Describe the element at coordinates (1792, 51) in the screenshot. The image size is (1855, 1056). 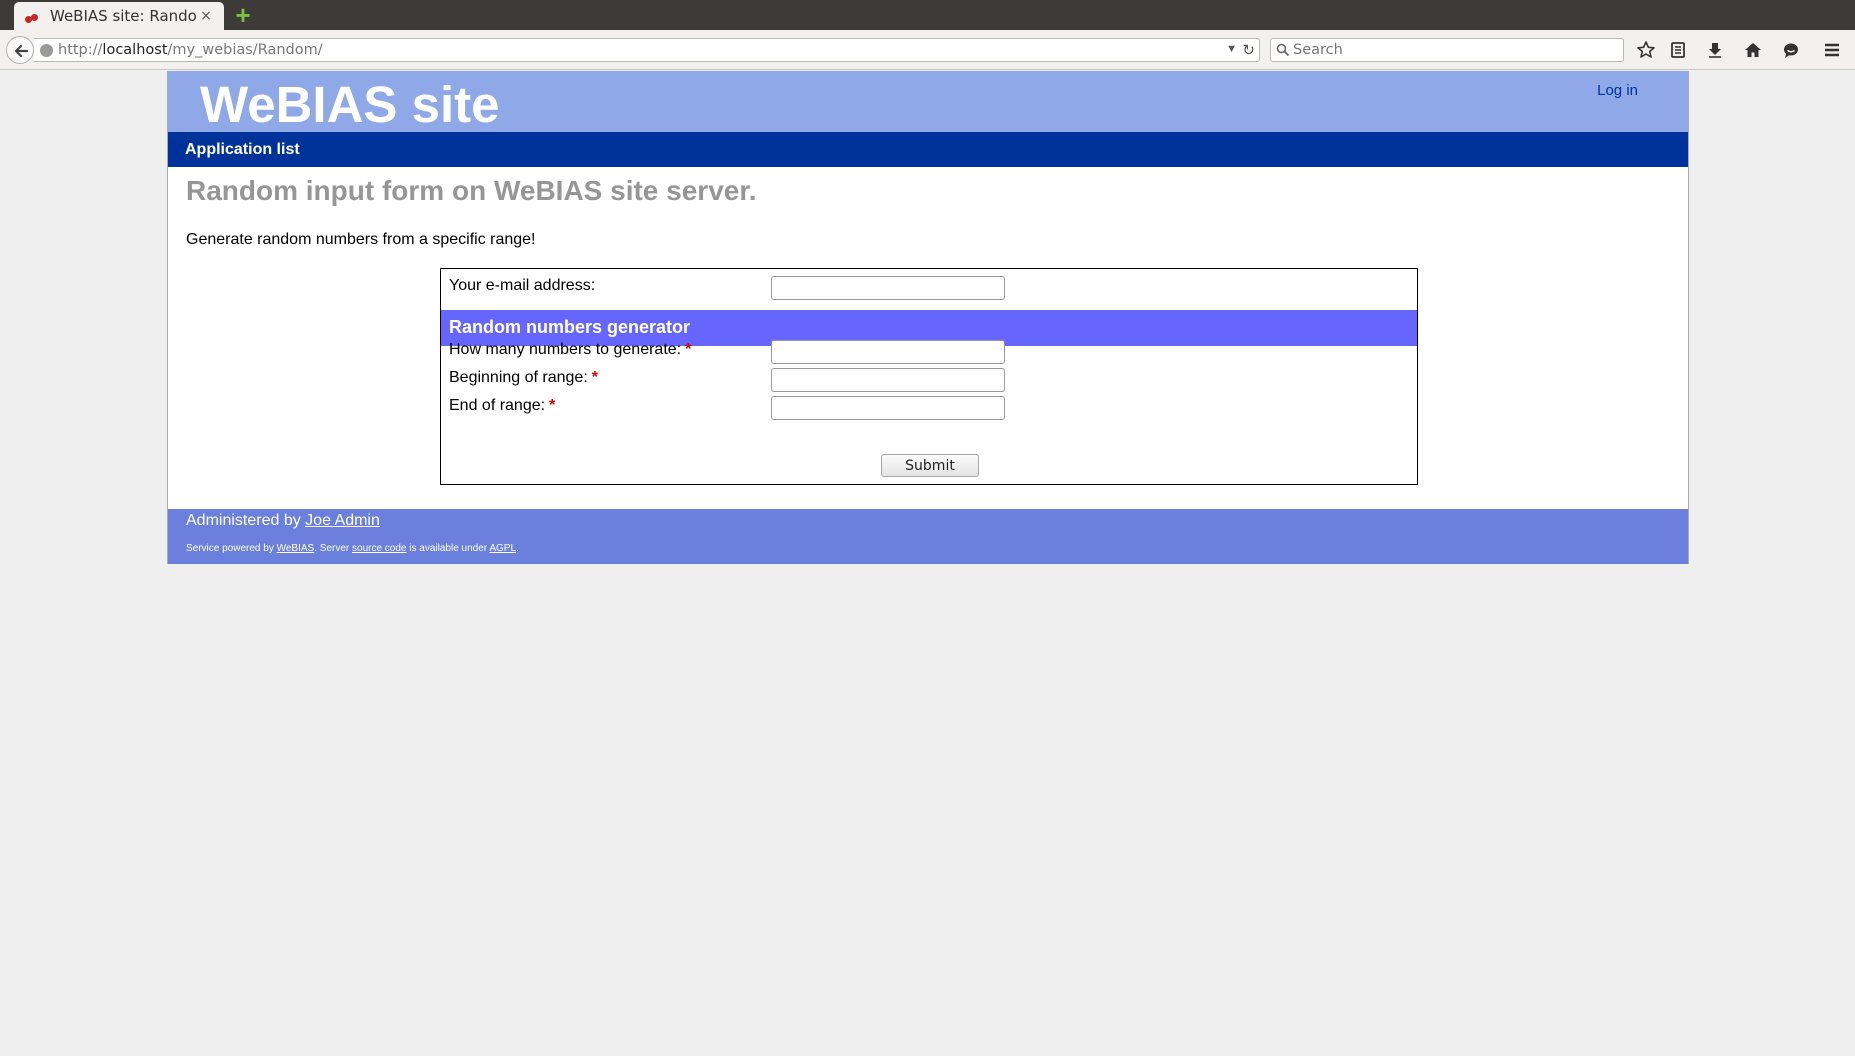
I see `chat-icon` at that location.